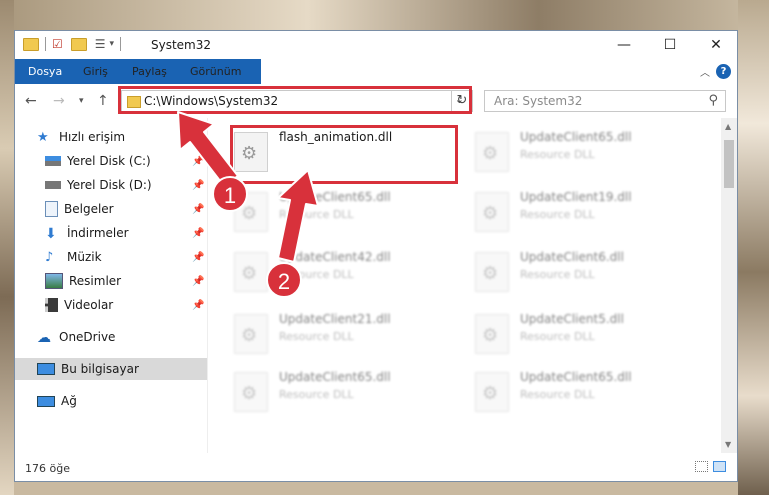  Describe the element at coordinates (111, 305) in the screenshot. I see `sidebar-item-videos: Videolar 📌` at that location.